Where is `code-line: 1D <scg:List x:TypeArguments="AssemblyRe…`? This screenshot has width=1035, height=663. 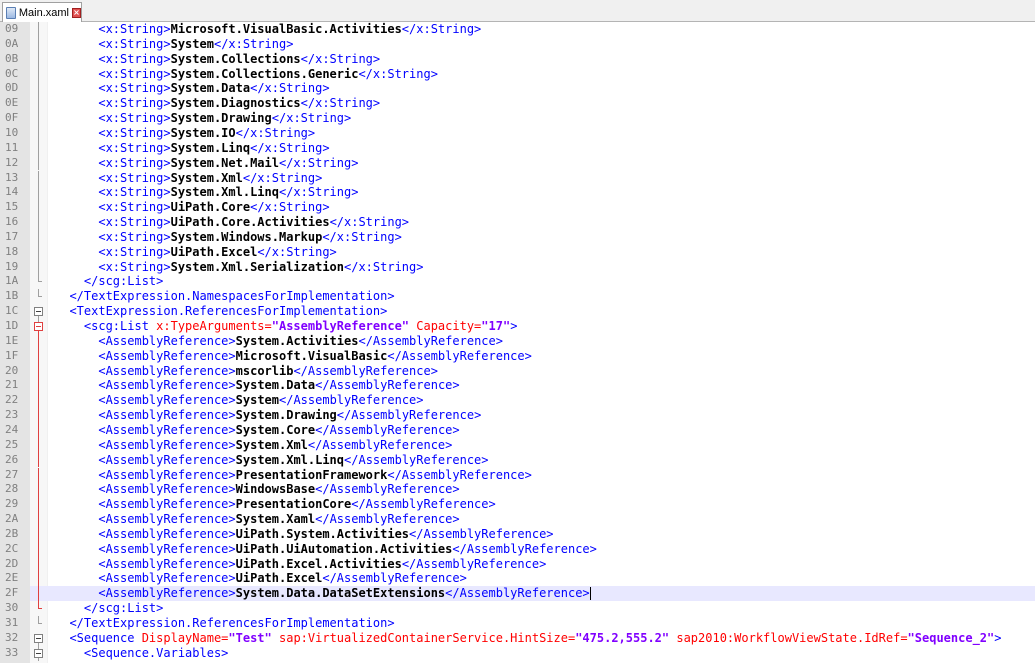 code-line: 1D <scg:List x:TypeArguments="AssemblyRe… is located at coordinates (517, 326).